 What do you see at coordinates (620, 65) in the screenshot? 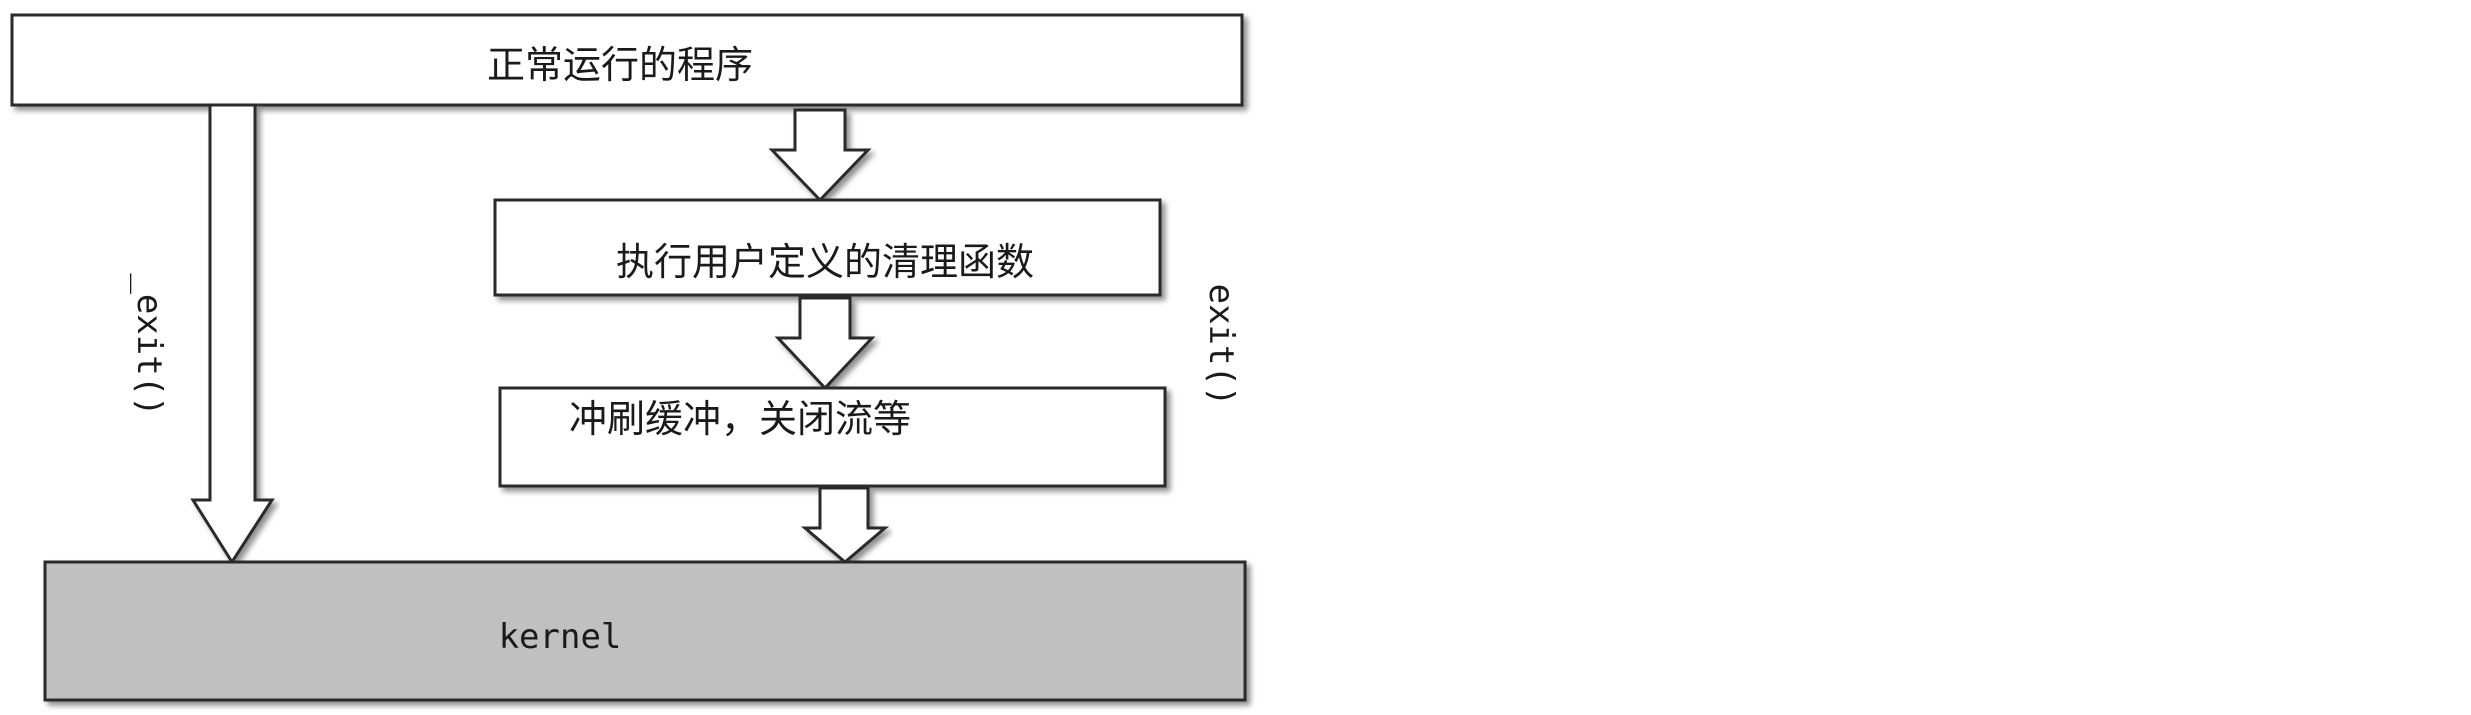
I see `normal-program-label: 正常运行的程序` at bounding box center [620, 65].